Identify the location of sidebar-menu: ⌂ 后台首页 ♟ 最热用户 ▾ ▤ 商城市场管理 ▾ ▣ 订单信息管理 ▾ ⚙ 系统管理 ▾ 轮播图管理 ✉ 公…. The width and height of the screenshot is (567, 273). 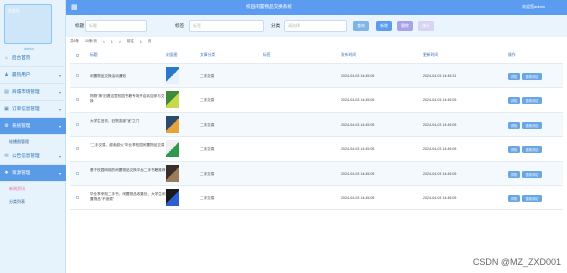
(33, 129).